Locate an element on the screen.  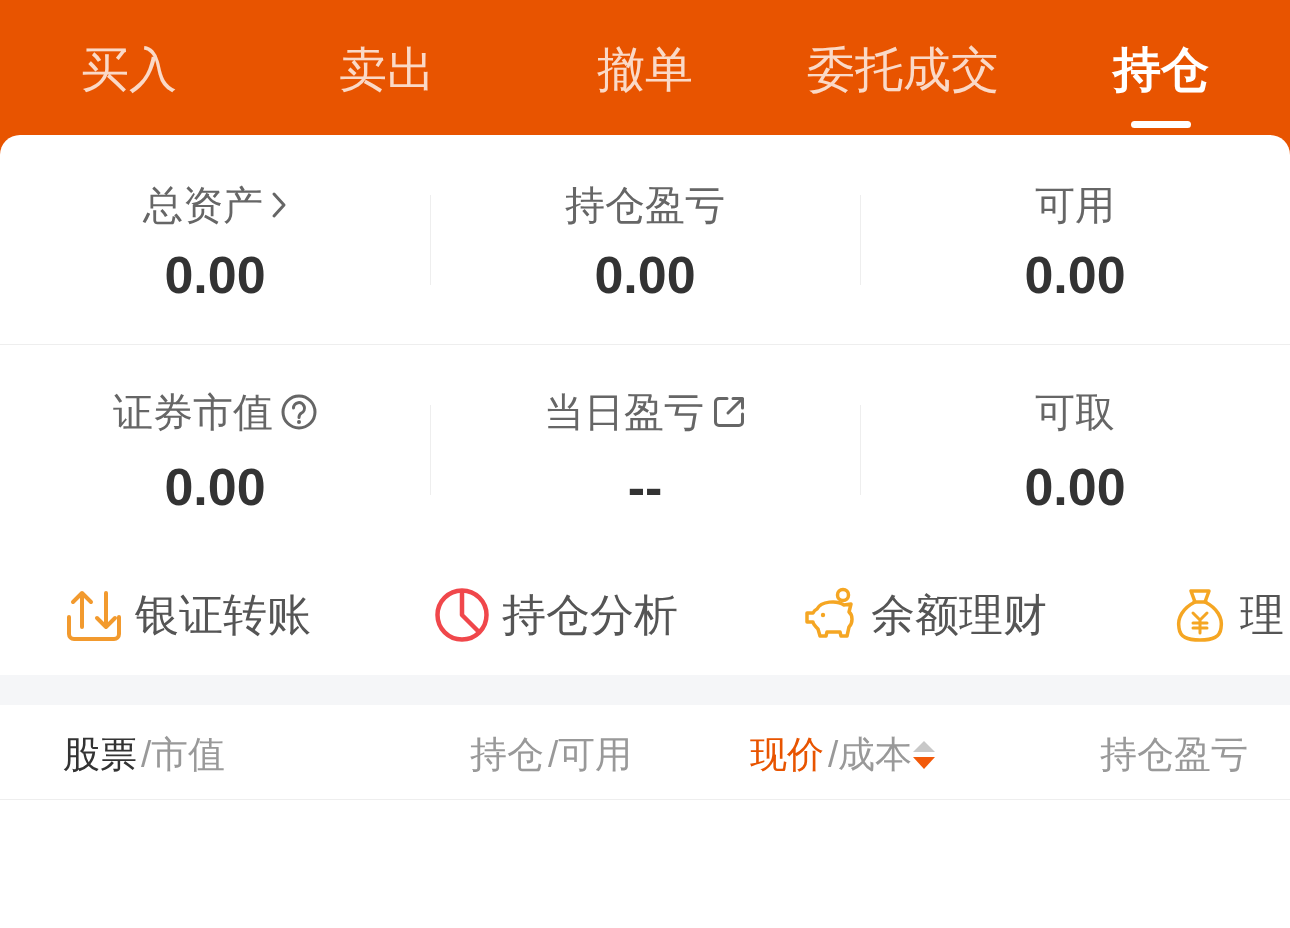
tab: 委托成交 is located at coordinates (903, 70).